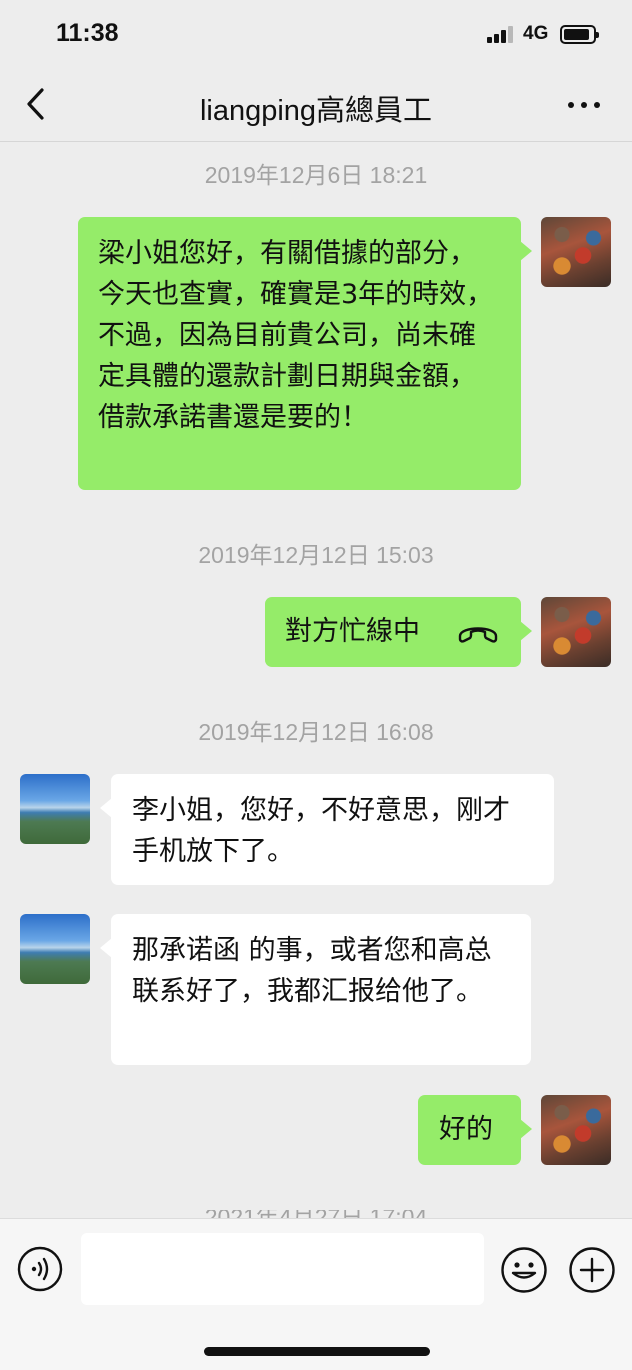  I want to click on voice-button, so click(40, 1269).